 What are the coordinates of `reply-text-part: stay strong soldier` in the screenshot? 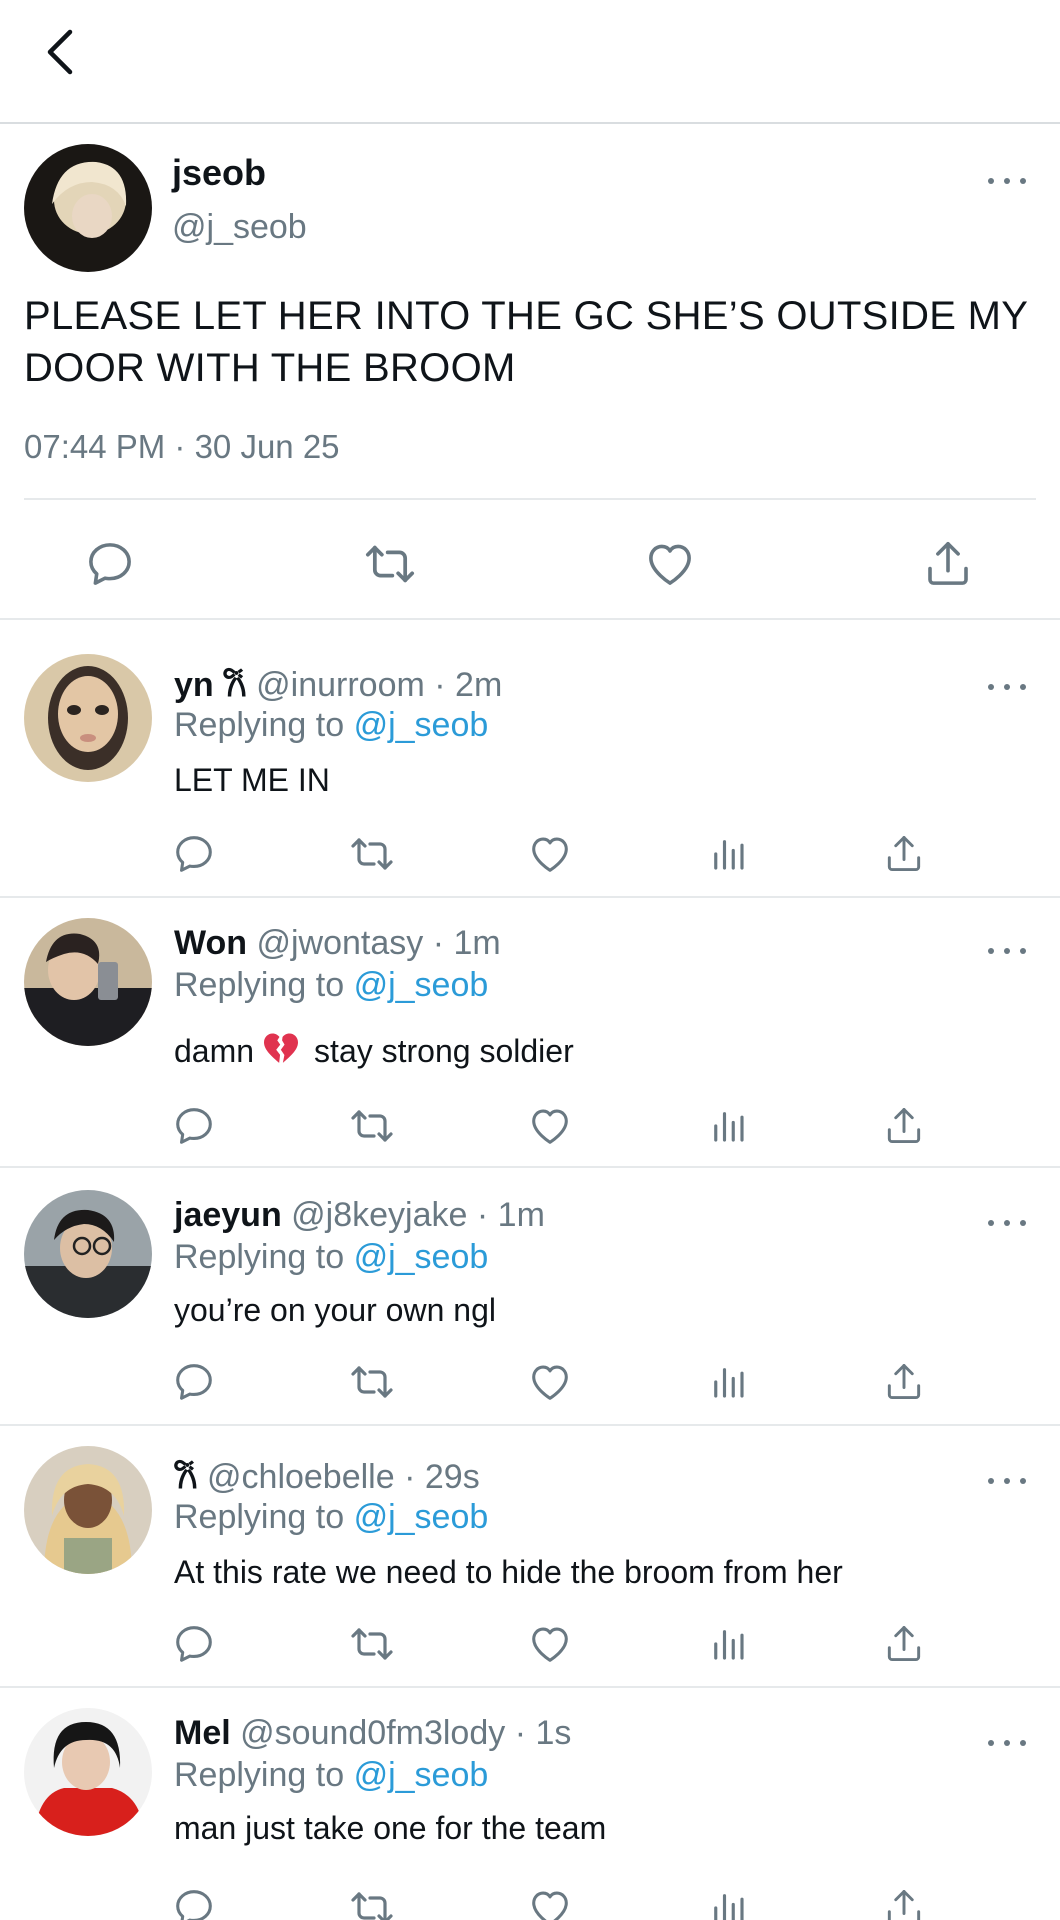 It's located at (444, 1051).